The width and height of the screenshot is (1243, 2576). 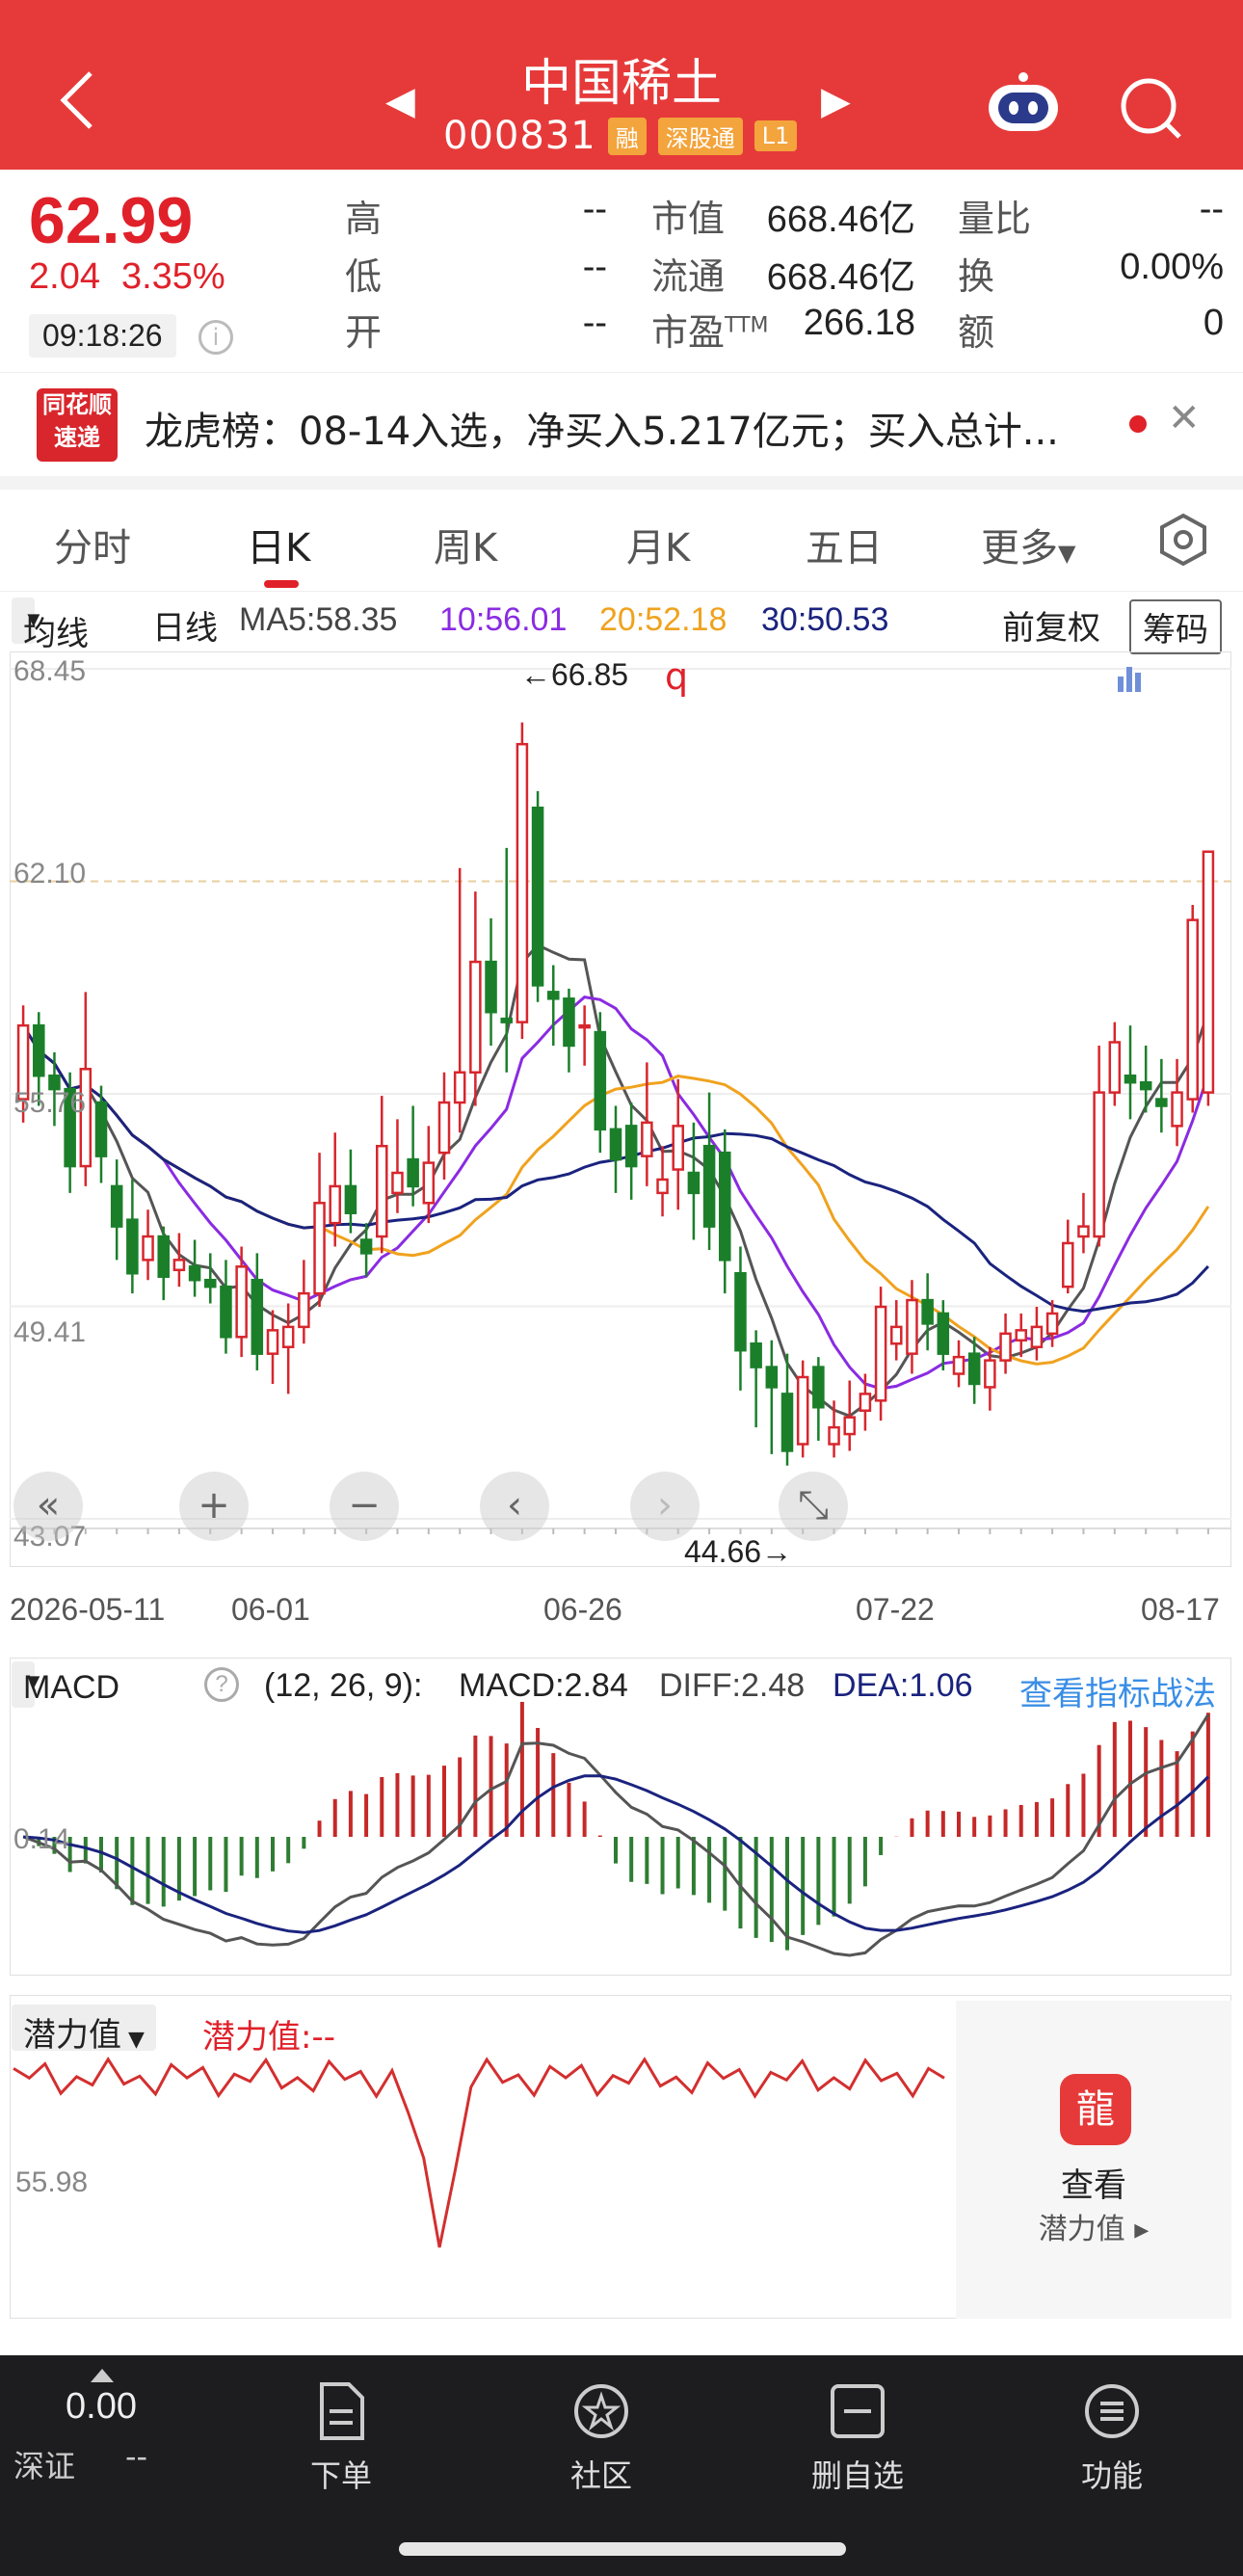 I want to click on assistant-robot-icon, so click(x=1024, y=104).